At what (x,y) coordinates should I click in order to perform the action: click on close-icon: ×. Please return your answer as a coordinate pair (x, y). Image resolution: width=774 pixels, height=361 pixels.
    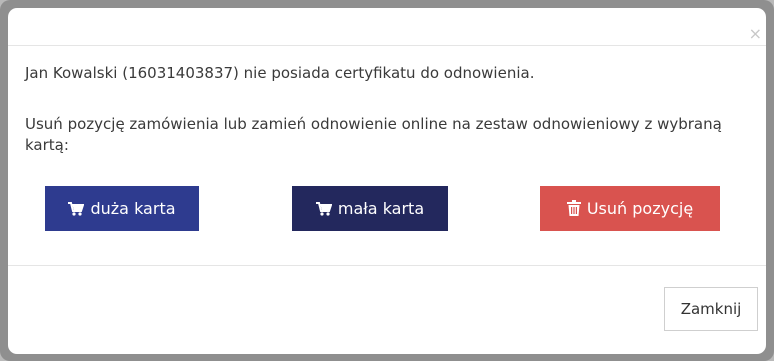
    Looking at the image, I should click on (755, 34).